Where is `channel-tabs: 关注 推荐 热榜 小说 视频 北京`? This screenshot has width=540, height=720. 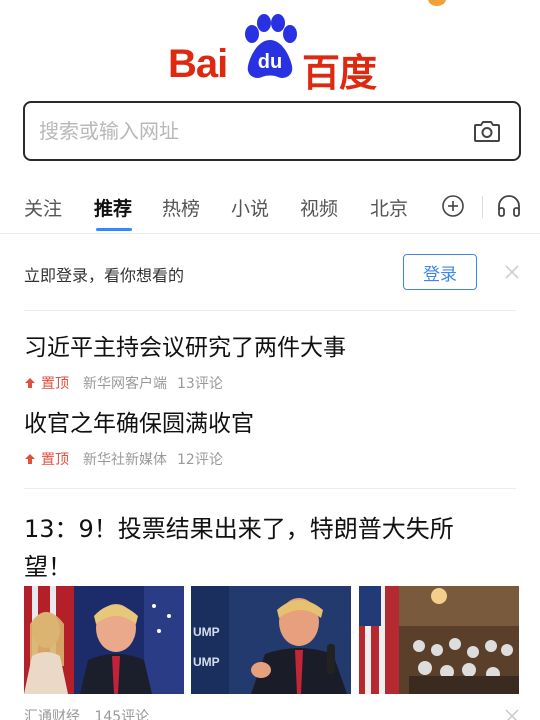 channel-tabs: 关注 推荐 热榜 小说 视频 北京 is located at coordinates (270, 210).